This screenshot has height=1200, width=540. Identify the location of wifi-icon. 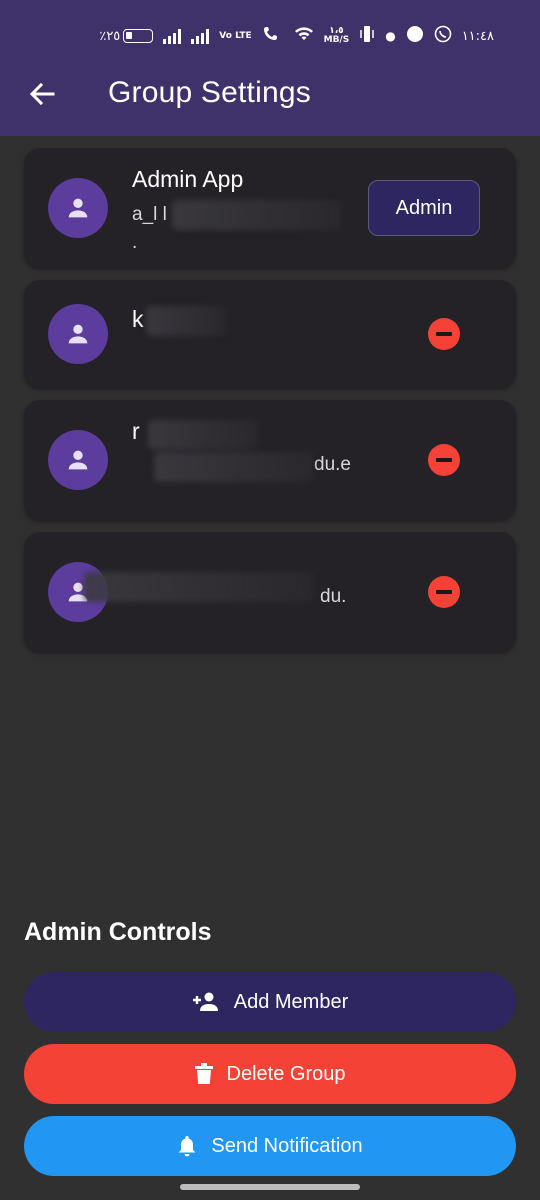
(304, 36).